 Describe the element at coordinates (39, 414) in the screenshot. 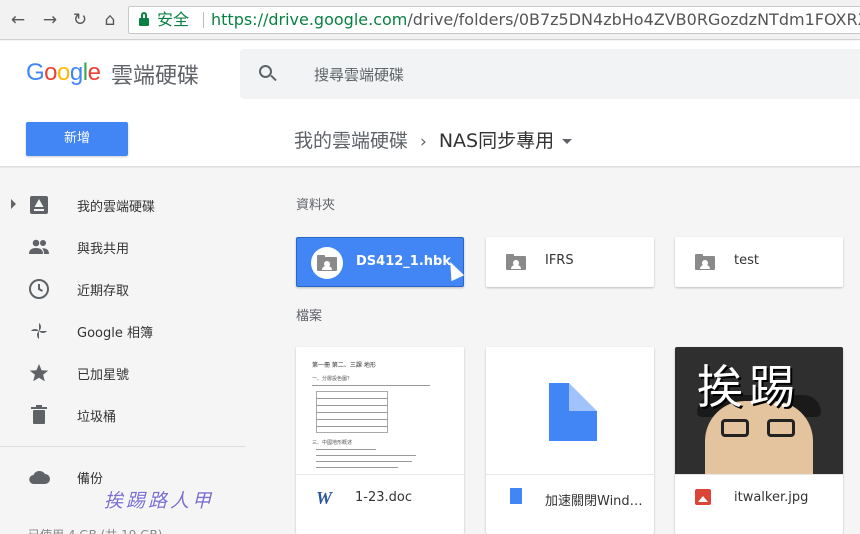

I see `trash-icon` at that location.